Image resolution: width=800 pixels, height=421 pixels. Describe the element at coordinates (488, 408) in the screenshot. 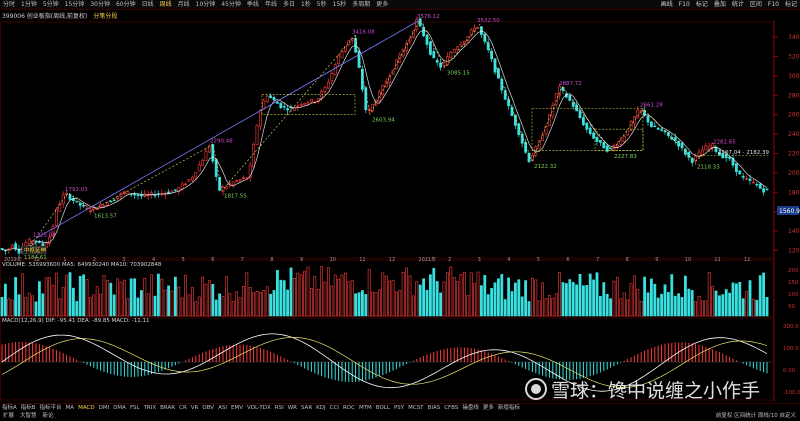

I see `indicator-tab-29: 更多` at that location.